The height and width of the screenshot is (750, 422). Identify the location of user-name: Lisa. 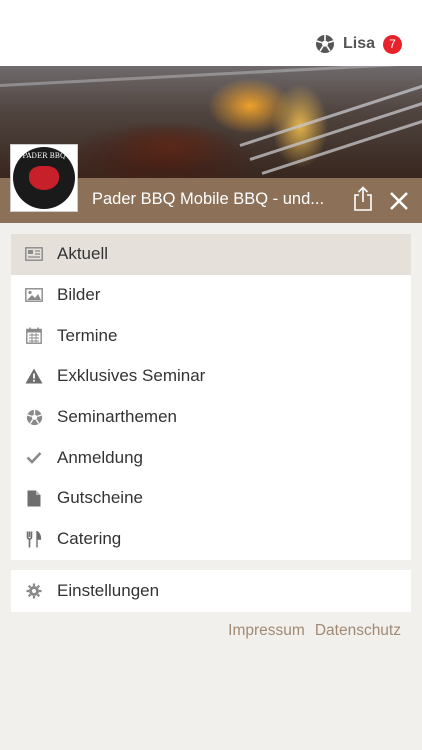
(358, 43).